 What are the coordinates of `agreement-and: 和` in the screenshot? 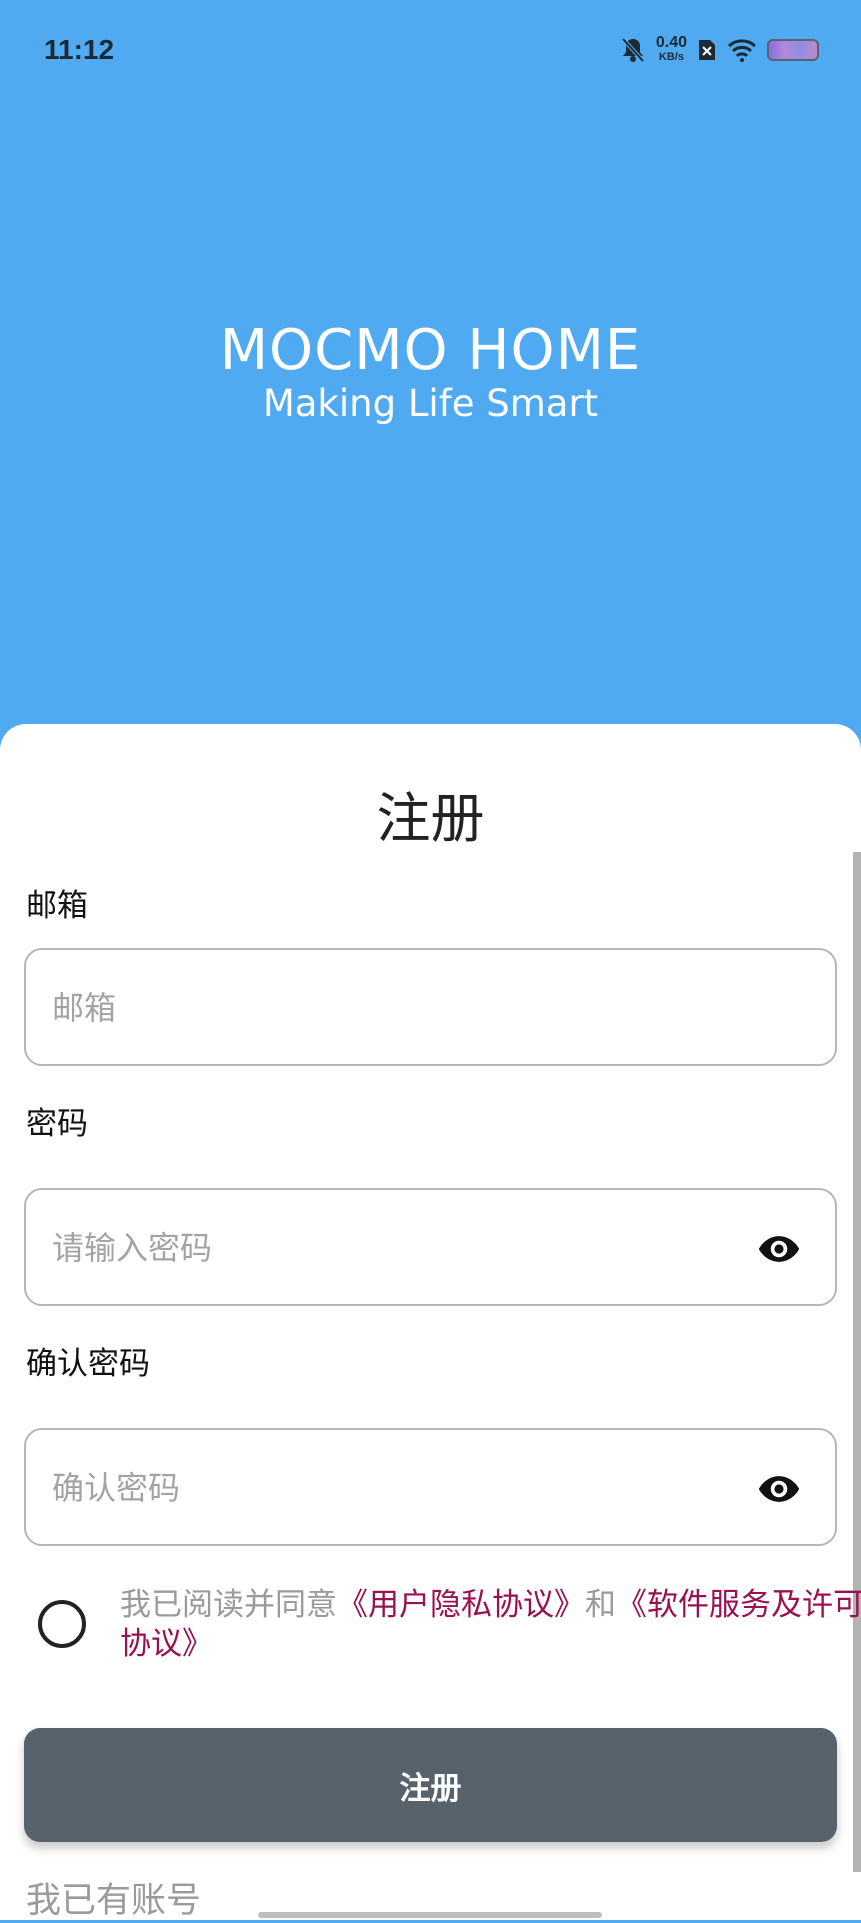 It's located at (600, 1605).